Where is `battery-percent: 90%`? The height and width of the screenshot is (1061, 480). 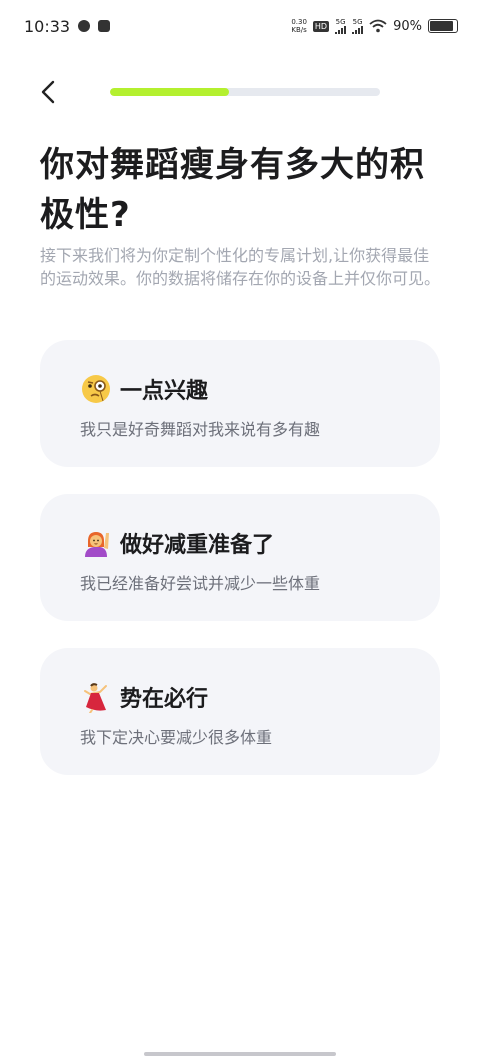 battery-percent: 90% is located at coordinates (407, 26).